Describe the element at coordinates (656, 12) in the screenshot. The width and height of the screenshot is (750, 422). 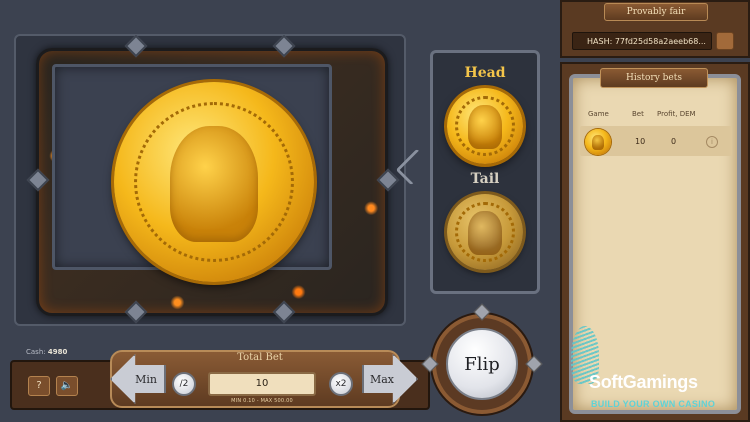
I see `provably-fair-button: Provably fair` at that location.